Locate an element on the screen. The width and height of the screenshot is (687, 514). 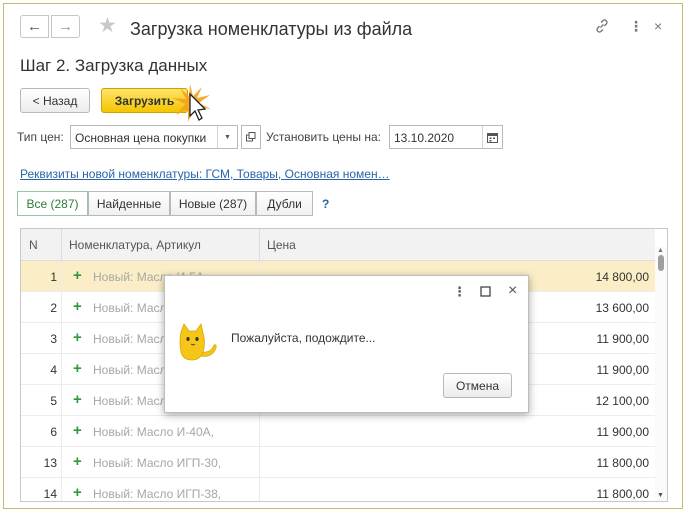
row-price: 13 600,00 is located at coordinates (622, 308).